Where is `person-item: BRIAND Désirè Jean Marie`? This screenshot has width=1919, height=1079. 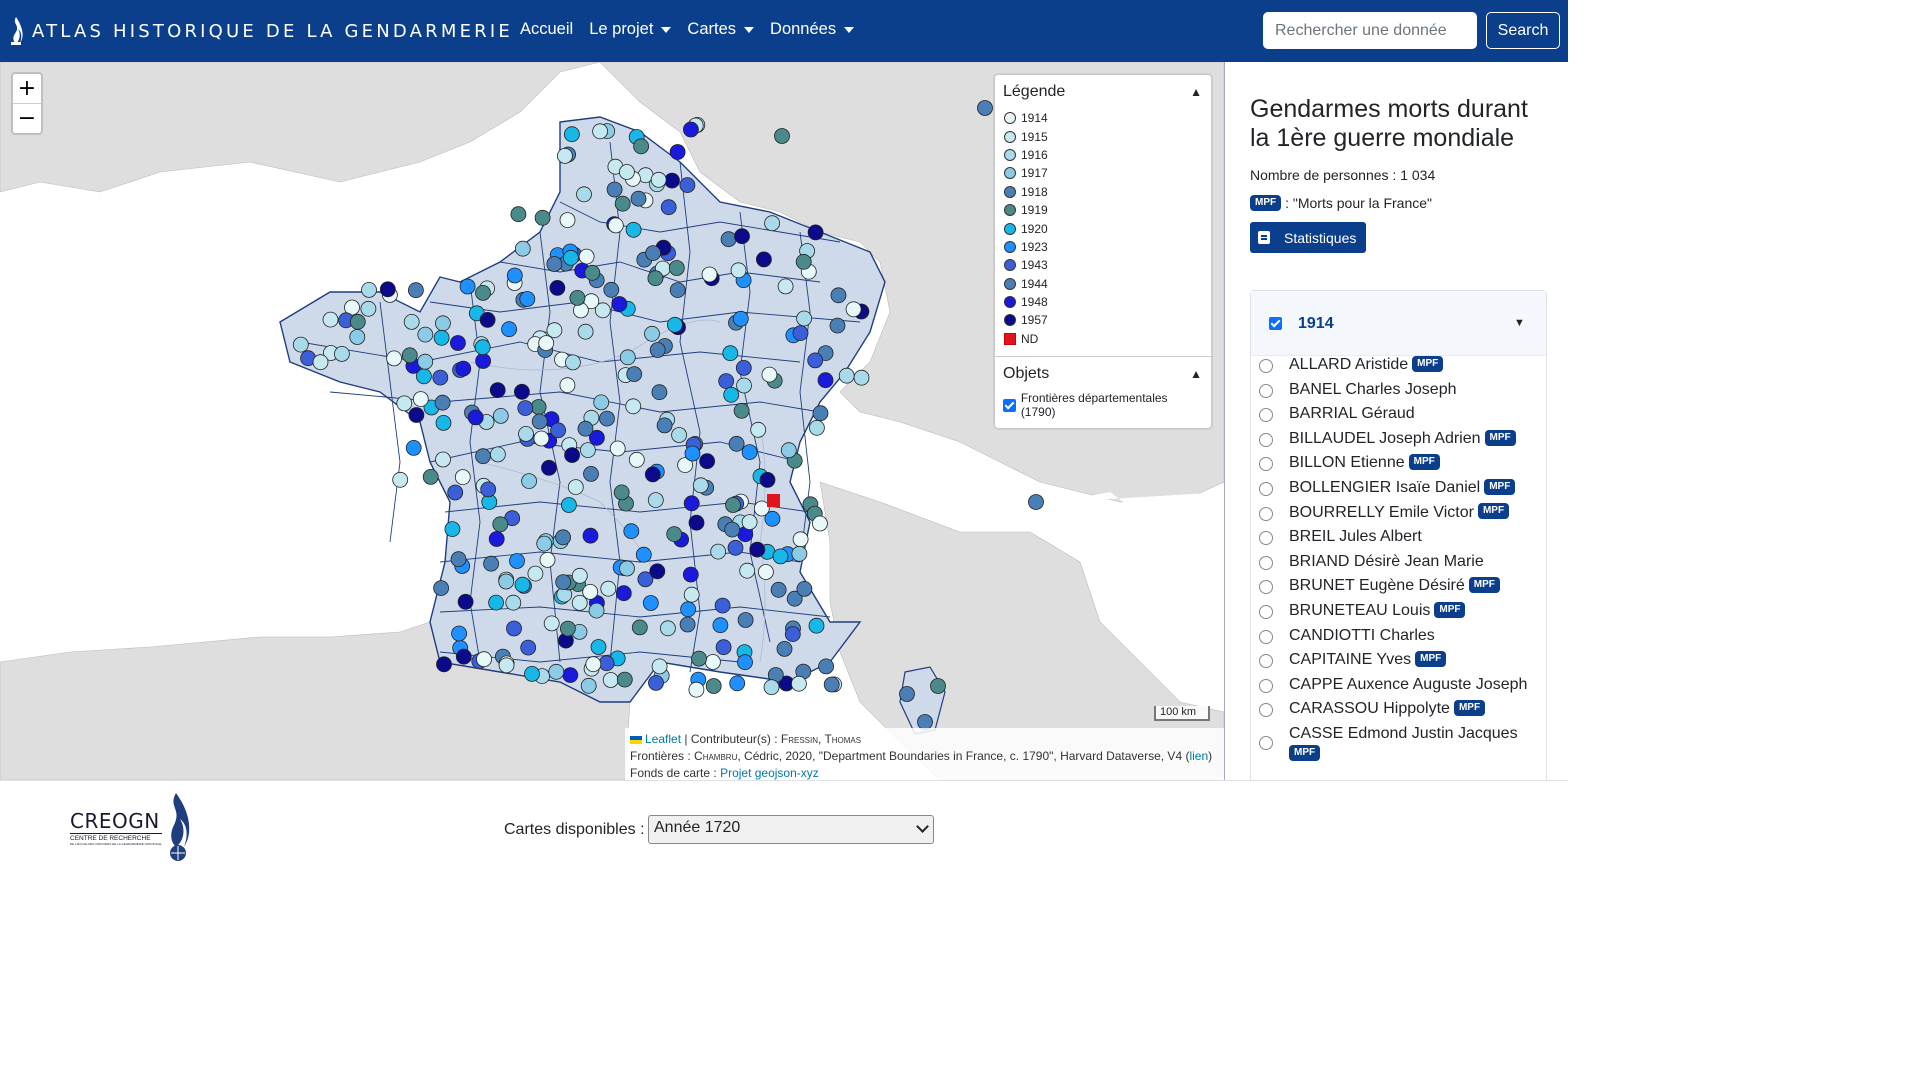
person-item: BRIAND Désirè Jean Marie is located at coordinates (1398, 564).